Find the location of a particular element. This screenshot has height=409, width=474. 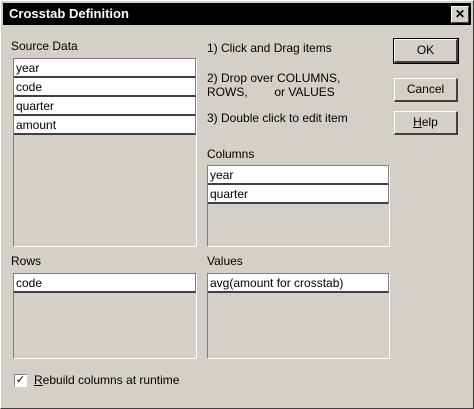

close-button: ✕ is located at coordinates (460, 14).